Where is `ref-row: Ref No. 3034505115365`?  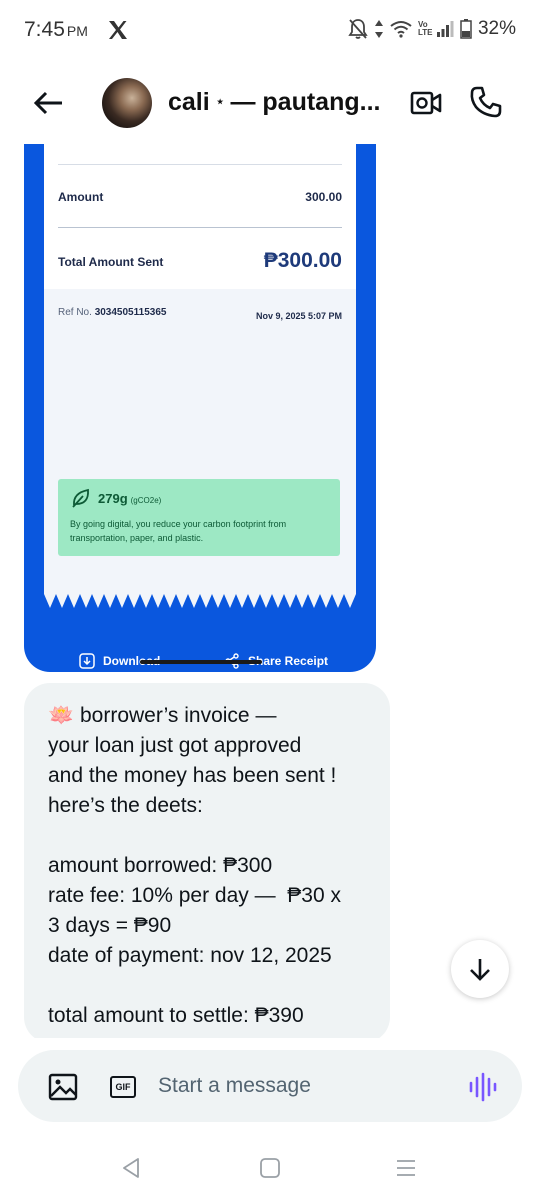 ref-row: Ref No. 3034505115365 is located at coordinates (112, 312).